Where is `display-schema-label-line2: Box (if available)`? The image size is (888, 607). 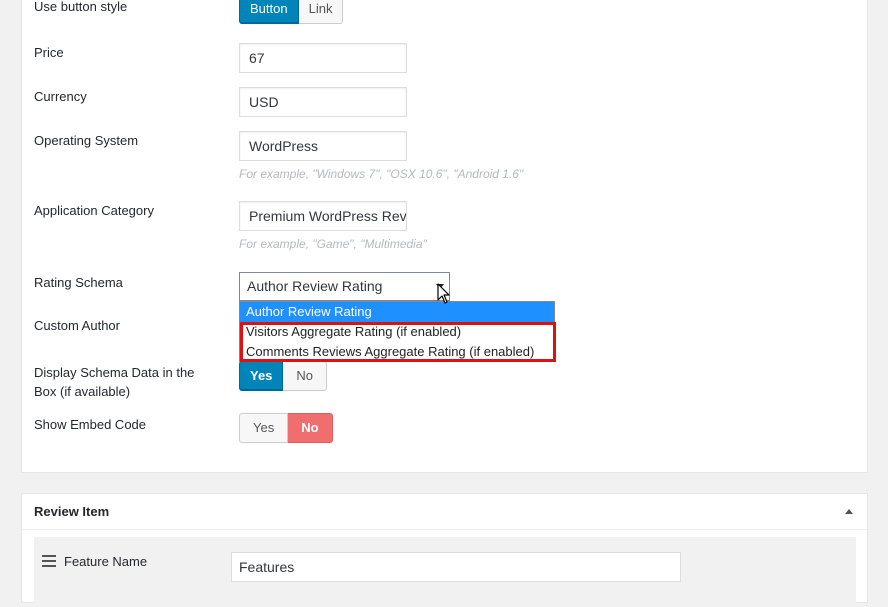 display-schema-label-line2: Box (if available) is located at coordinates (82, 391).